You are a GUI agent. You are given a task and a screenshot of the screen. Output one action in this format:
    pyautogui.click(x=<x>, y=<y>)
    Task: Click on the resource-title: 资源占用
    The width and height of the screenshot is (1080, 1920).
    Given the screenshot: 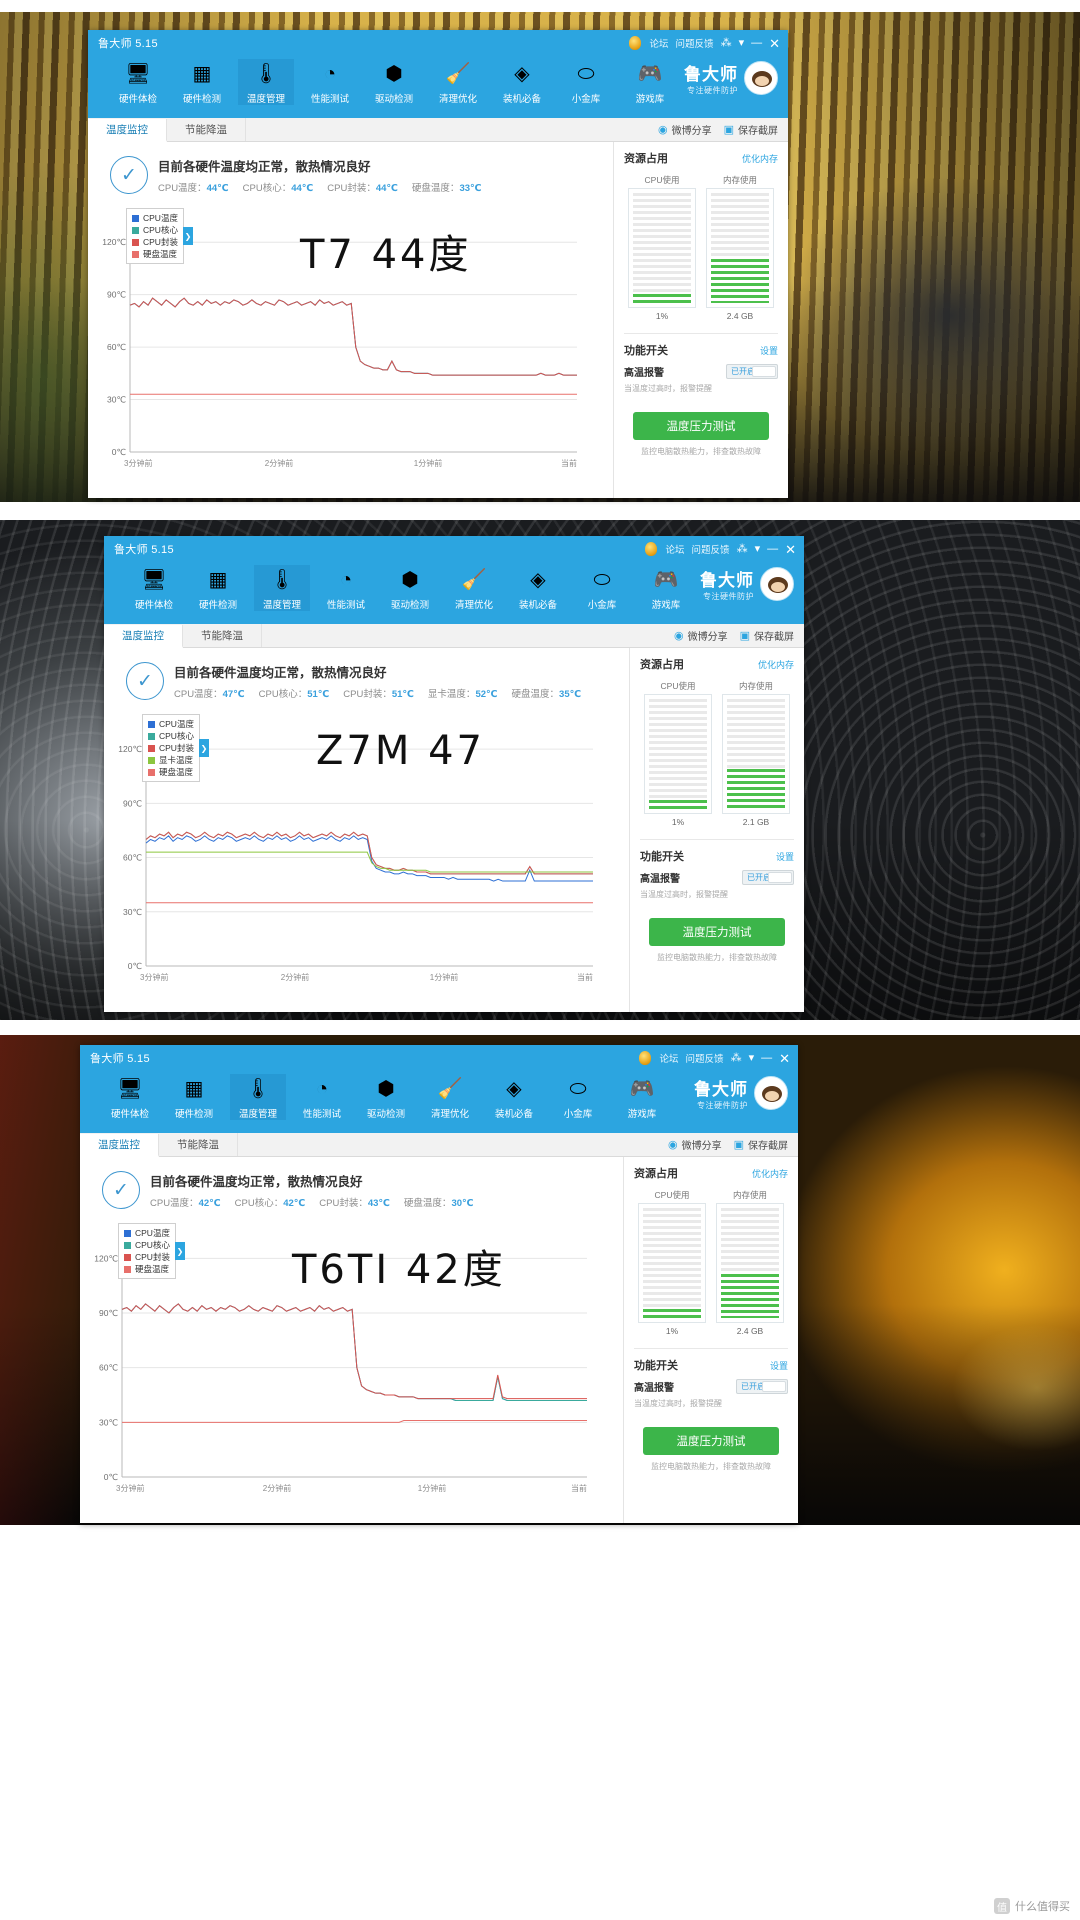 What is the action you would take?
    pyautogui.click(x=656, y=1174)
    